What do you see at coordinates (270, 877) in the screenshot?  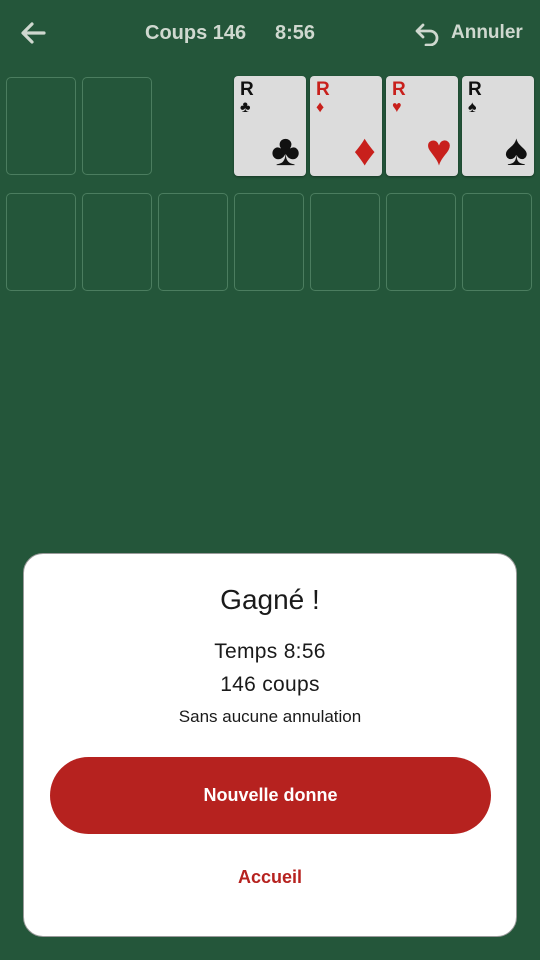 I see `home-link: Accueil` at bounding box center [270, 877].